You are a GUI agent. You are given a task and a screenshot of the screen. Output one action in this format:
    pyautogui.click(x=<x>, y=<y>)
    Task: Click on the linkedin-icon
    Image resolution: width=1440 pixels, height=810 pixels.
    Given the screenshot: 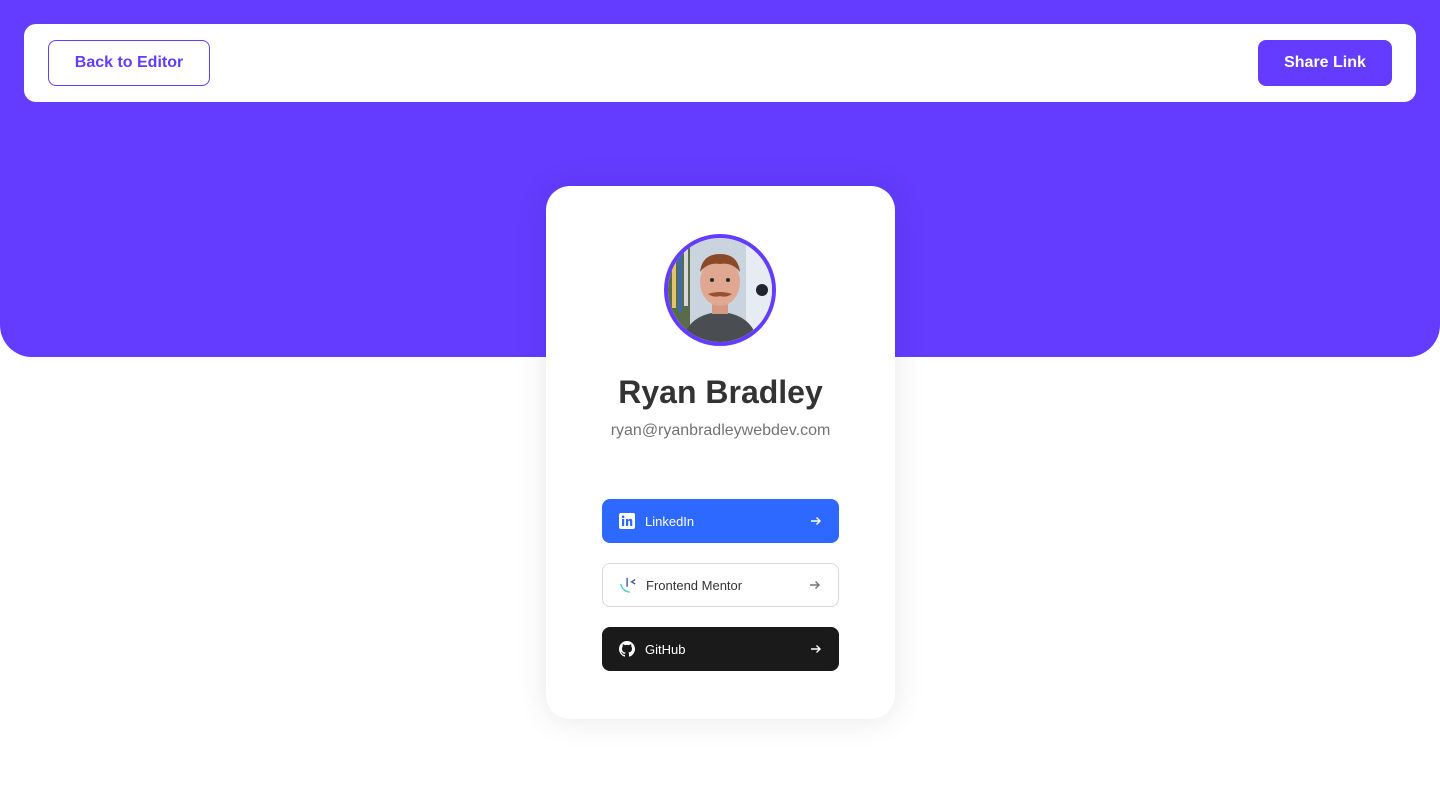 What is the action you would take?
    pyautogui.click(x=627, y=521)
    